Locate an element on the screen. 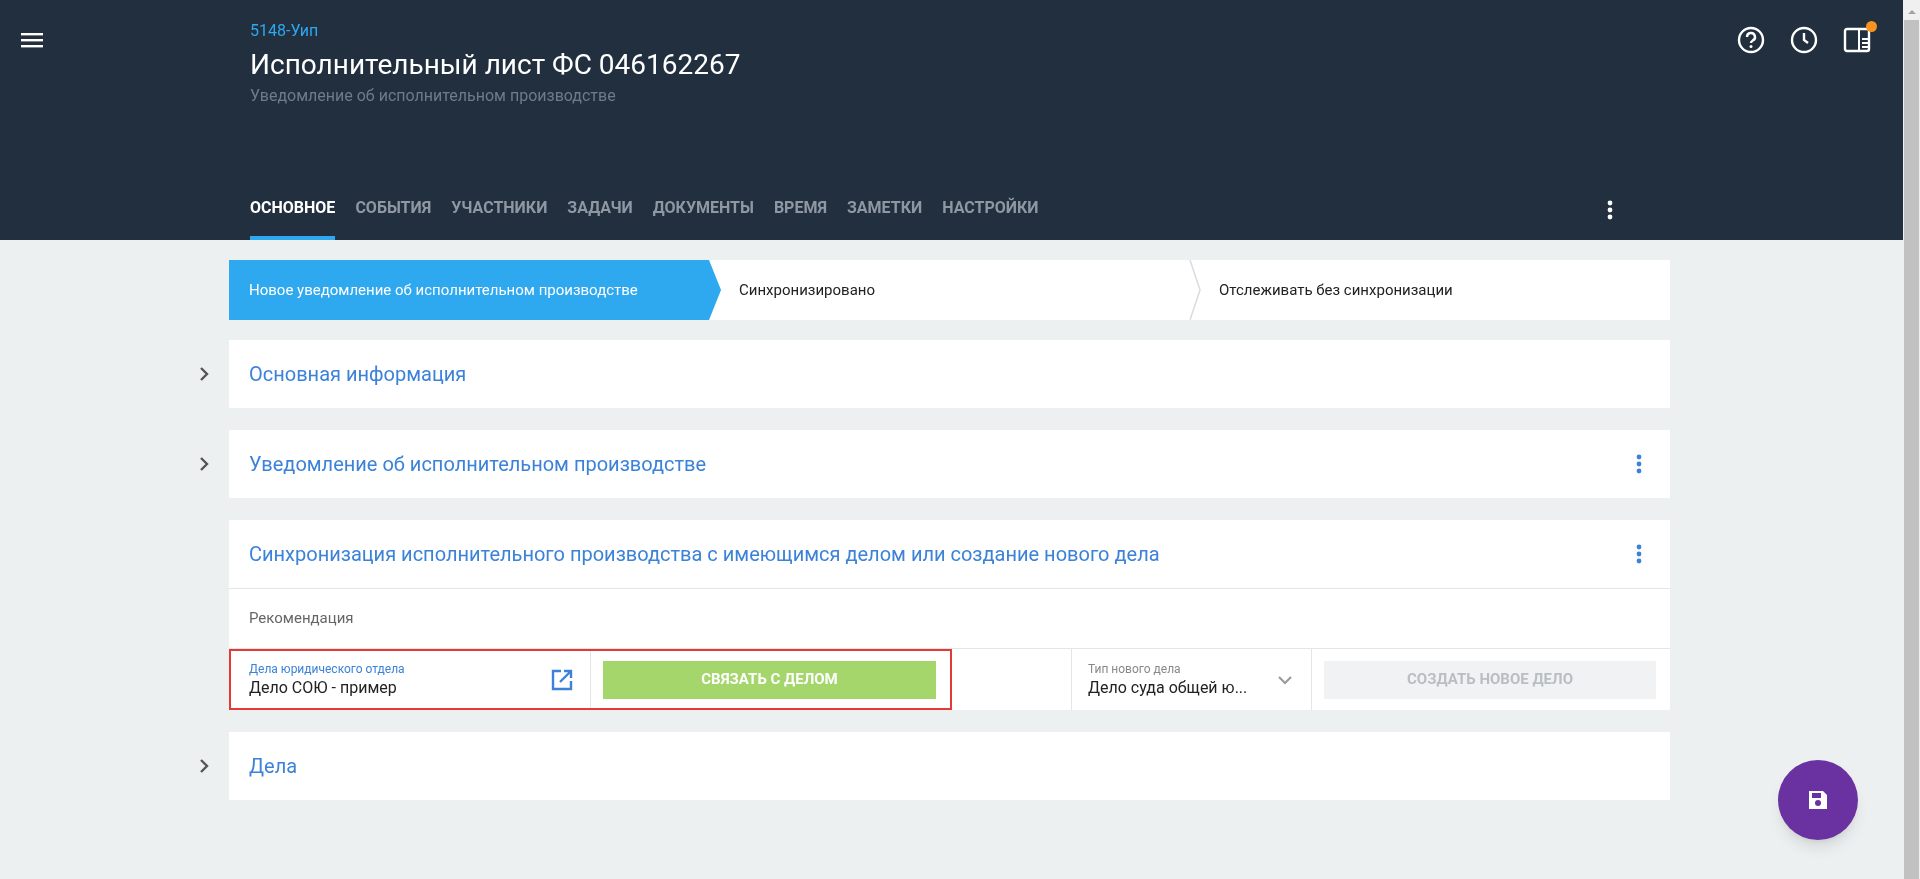 This screenshot has width=1920, height=879. tab: ЗАДАЧИ is located at coordinates (600, 219).